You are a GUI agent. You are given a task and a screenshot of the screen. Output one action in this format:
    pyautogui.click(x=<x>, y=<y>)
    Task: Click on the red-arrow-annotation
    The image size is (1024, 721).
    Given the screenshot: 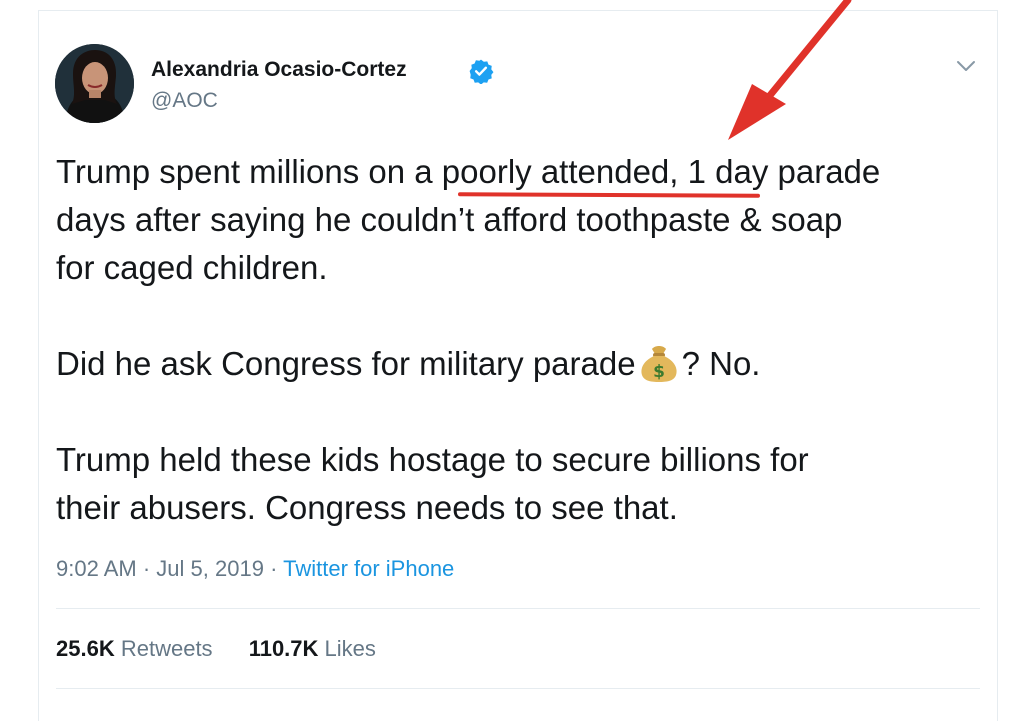 What is the action you would take?
    pyautogui.click(x=790, y=70)
    